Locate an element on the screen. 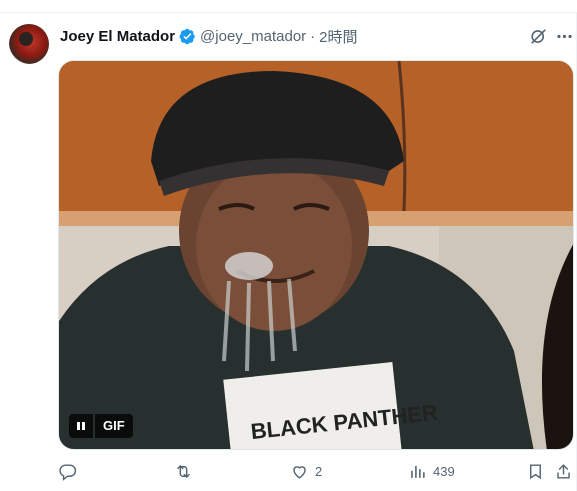 The width and height of the screenshot is (577, 491). reply-button is located at coordinates (70, 471).